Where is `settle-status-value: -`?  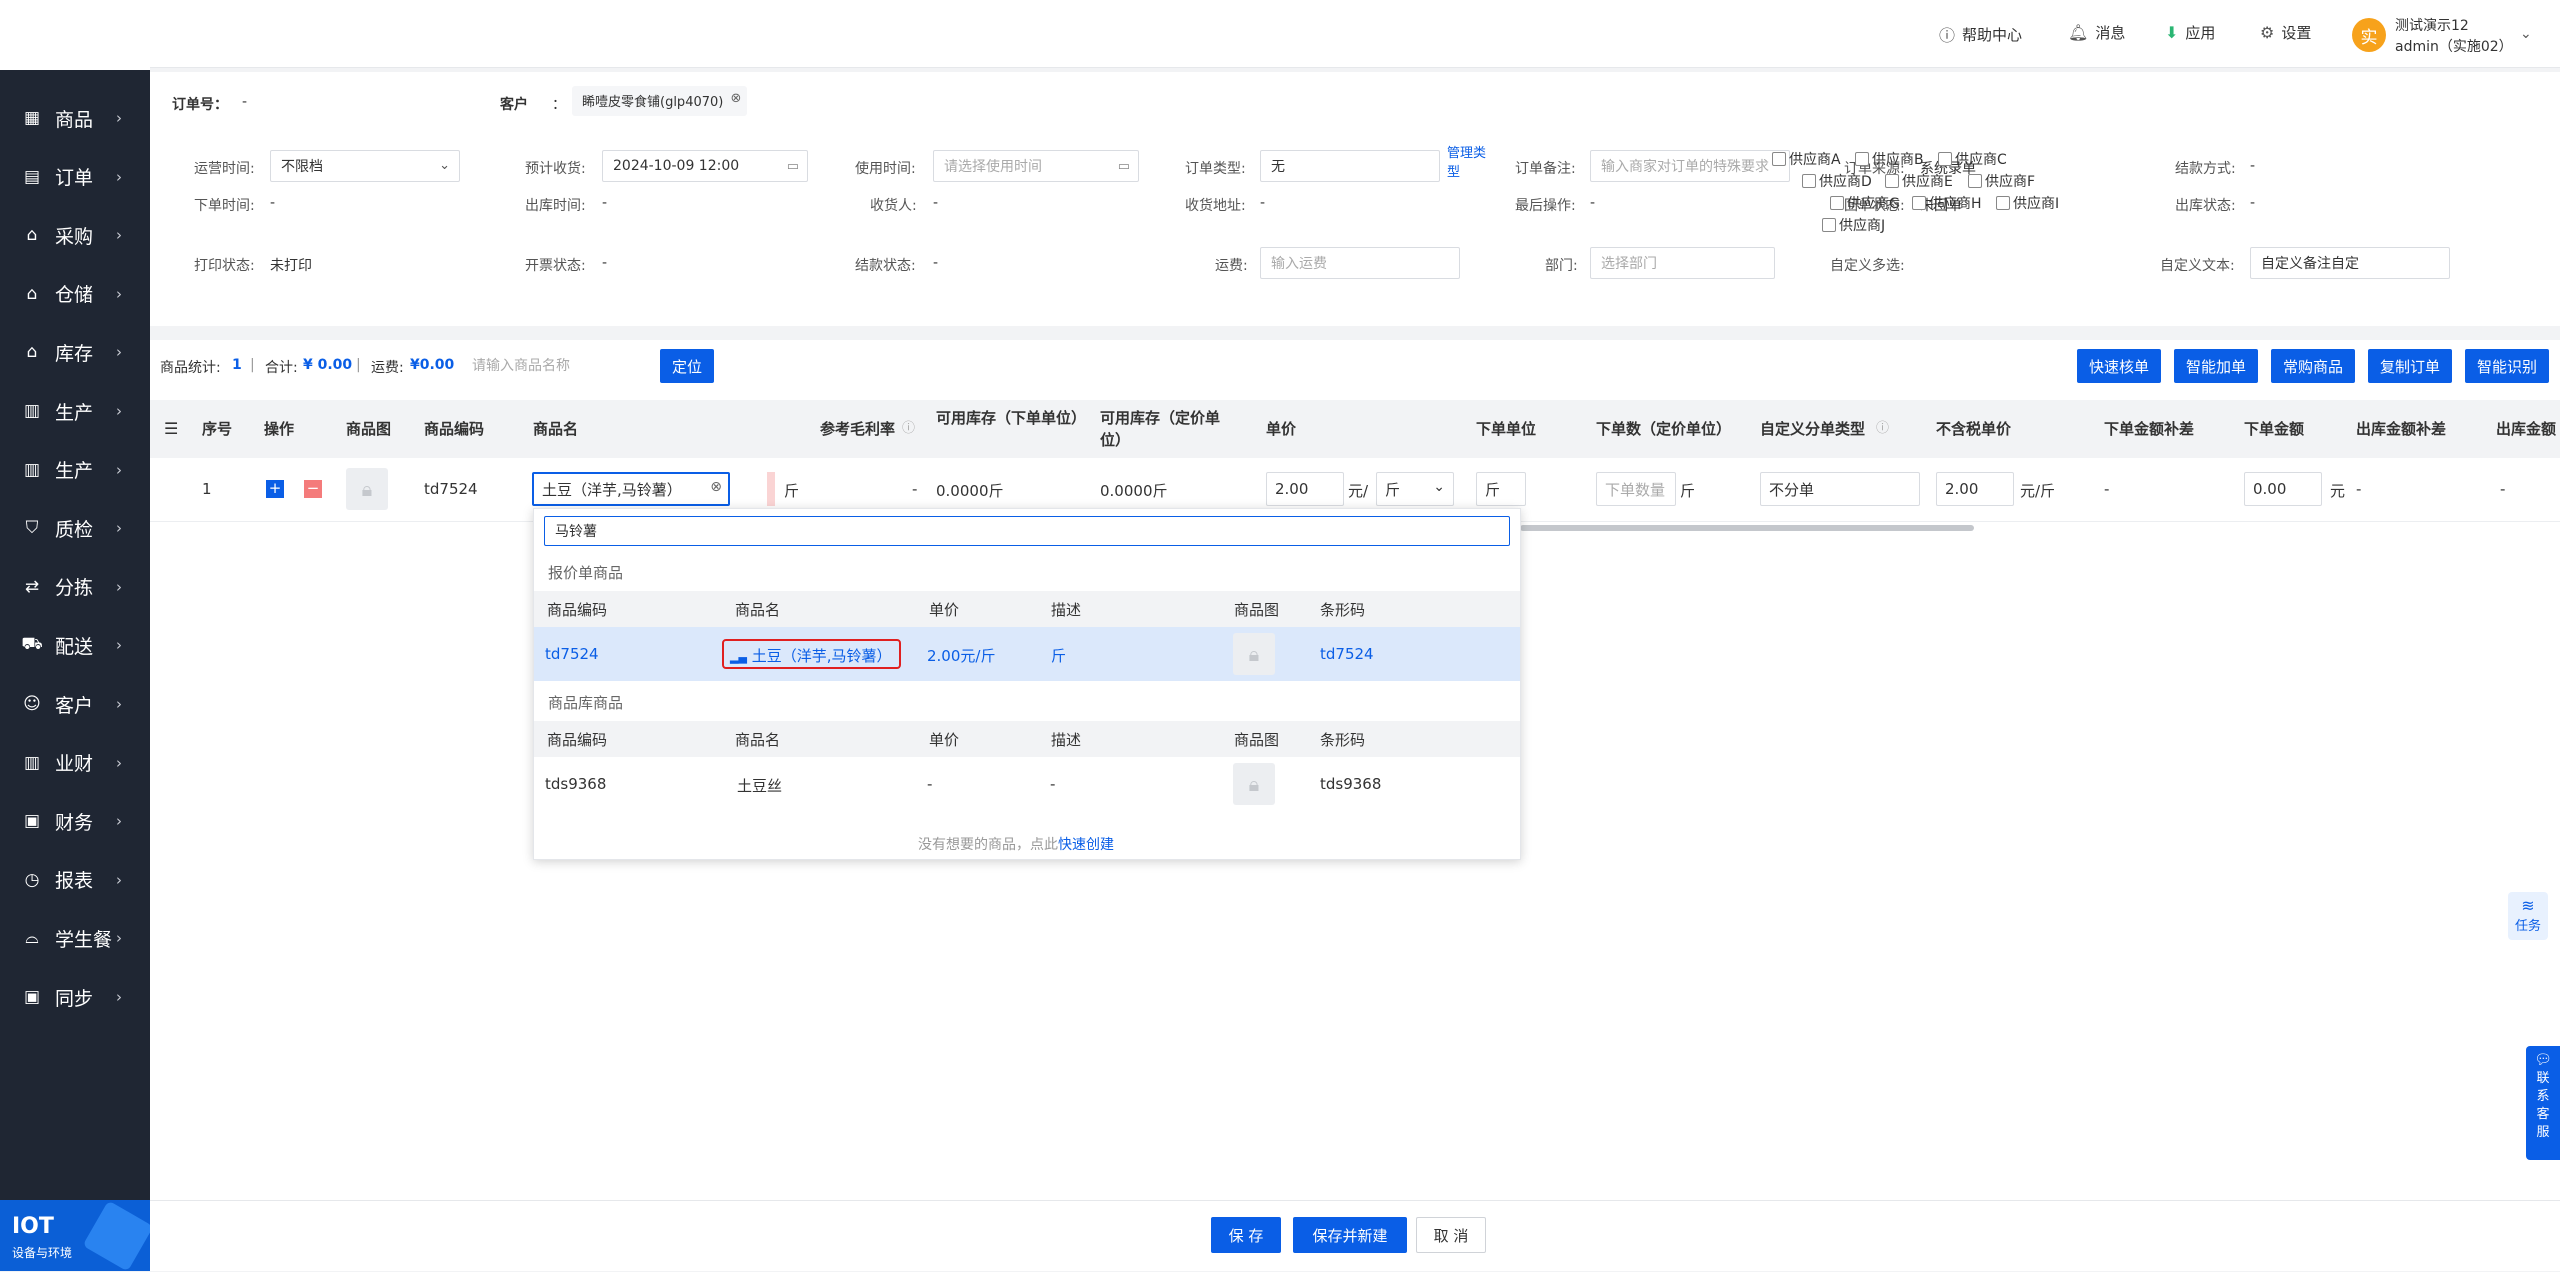
settle-status-value: - is located at coordinates (936, 263).